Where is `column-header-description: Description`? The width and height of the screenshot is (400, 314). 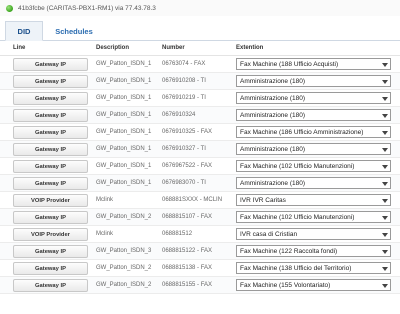 column-header-description: Description is located at coordinates (113, 48).